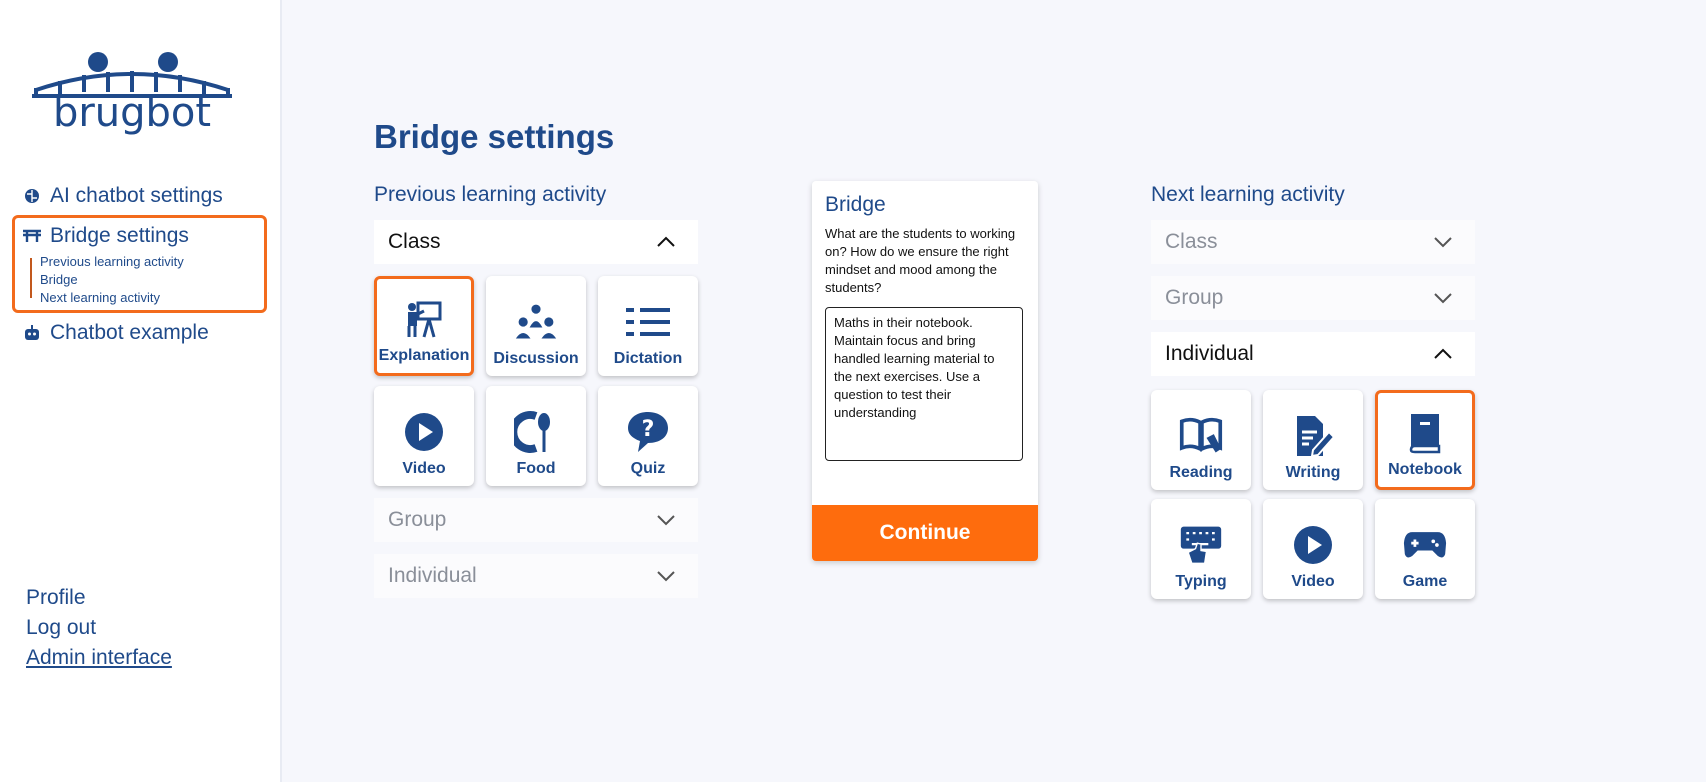 This screenshot has height=782, width=1706. I want to click on page-title: Bridge settings, so click(494, 136).